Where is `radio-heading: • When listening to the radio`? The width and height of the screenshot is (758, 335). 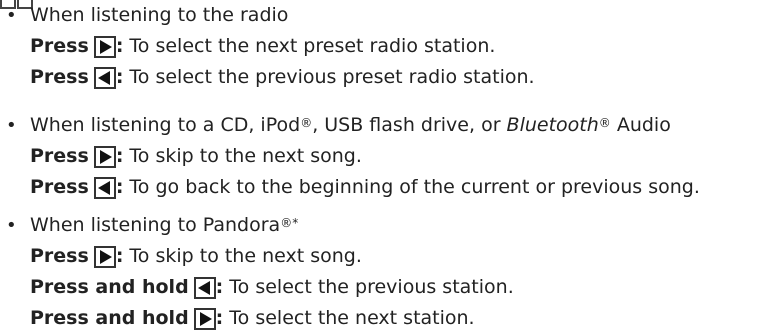 radio-heading: • When listening to the radio is located at coordinates (379, 15).